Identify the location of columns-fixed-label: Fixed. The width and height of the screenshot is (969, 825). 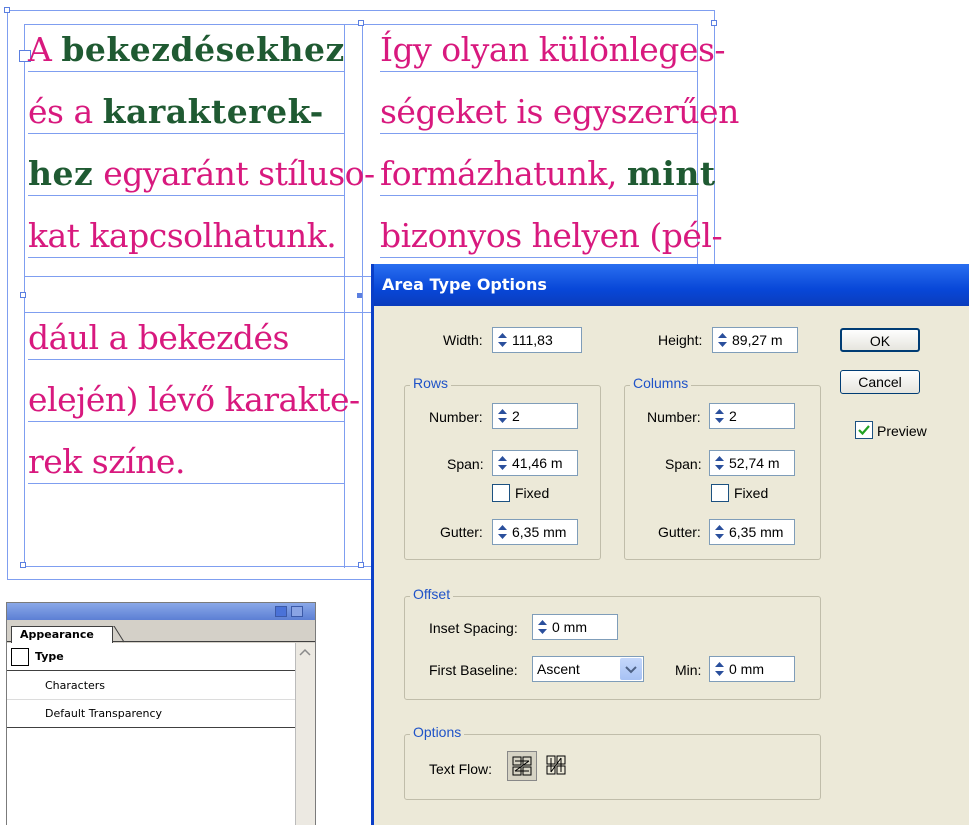
(751, 493).